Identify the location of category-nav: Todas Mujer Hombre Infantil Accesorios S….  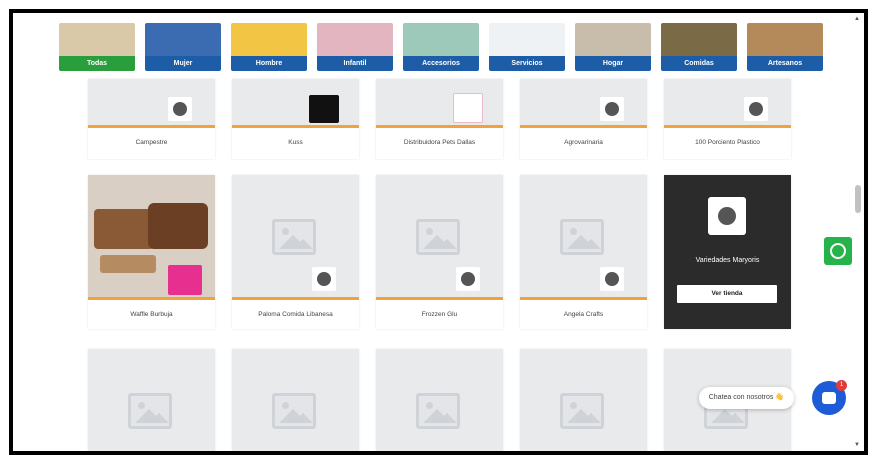
(441, 49).